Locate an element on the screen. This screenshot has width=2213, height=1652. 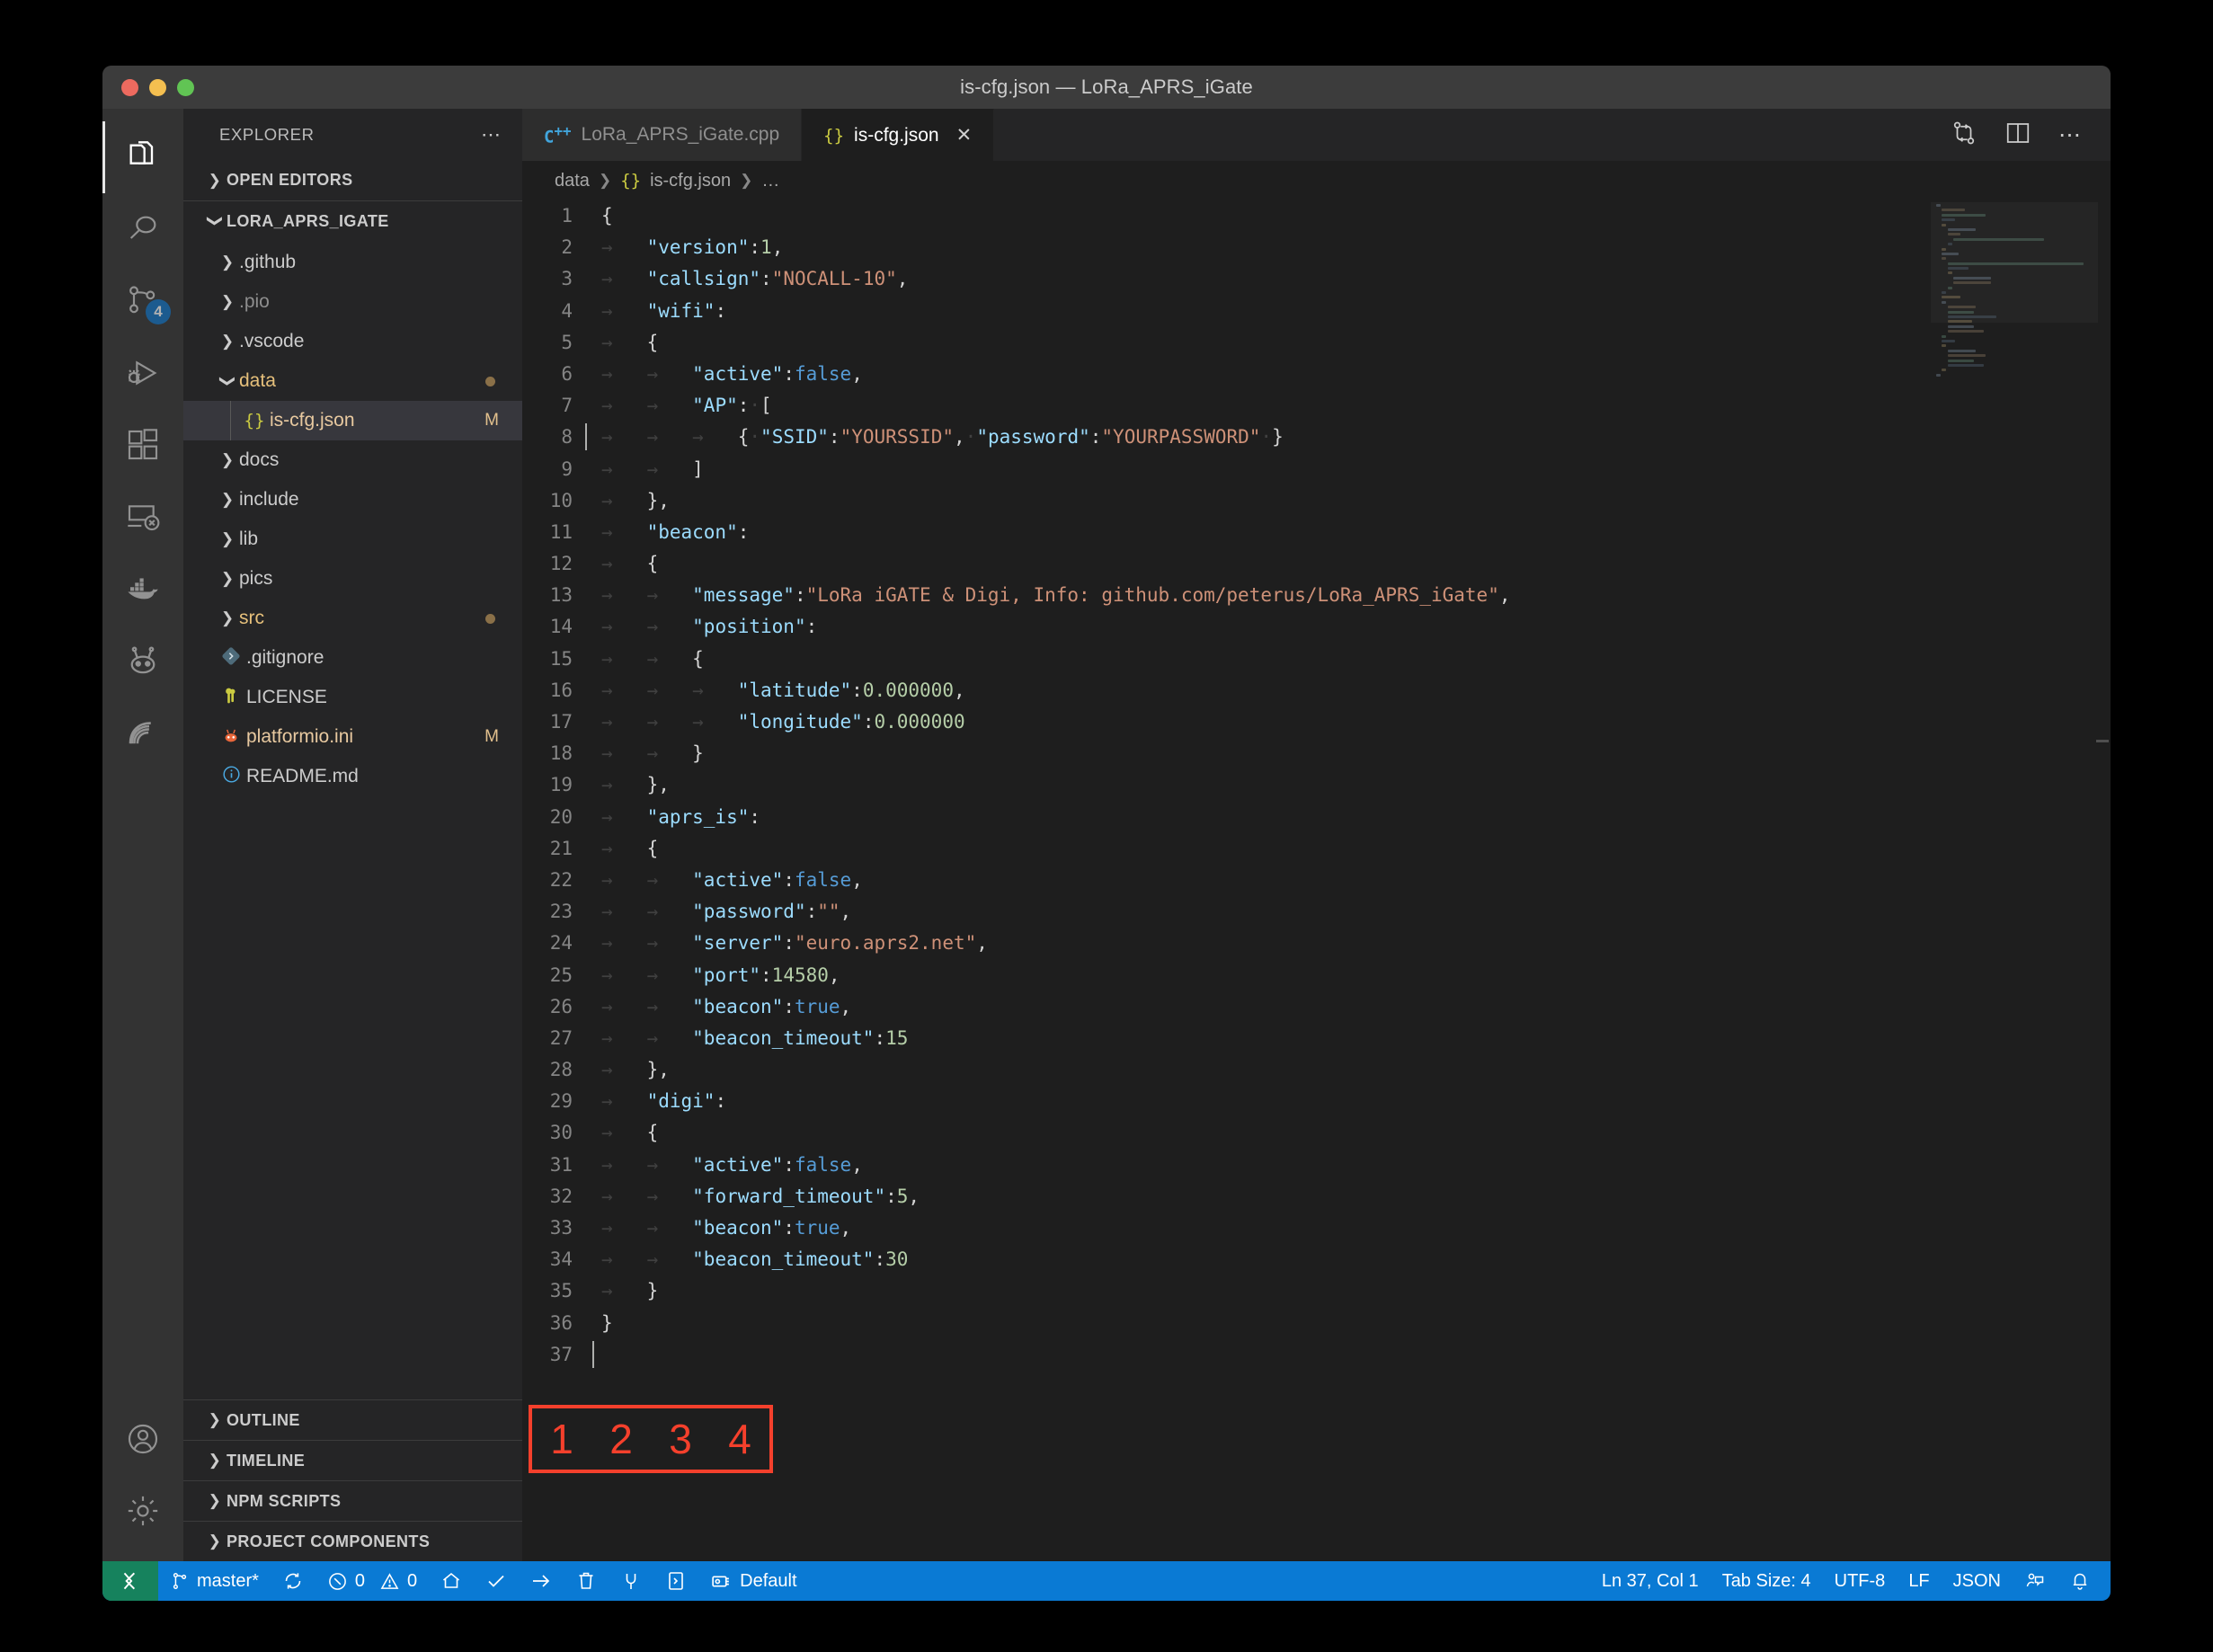
code-line: 32 → → "forward_timeout":5, is located at coordinates (1316, 1196).